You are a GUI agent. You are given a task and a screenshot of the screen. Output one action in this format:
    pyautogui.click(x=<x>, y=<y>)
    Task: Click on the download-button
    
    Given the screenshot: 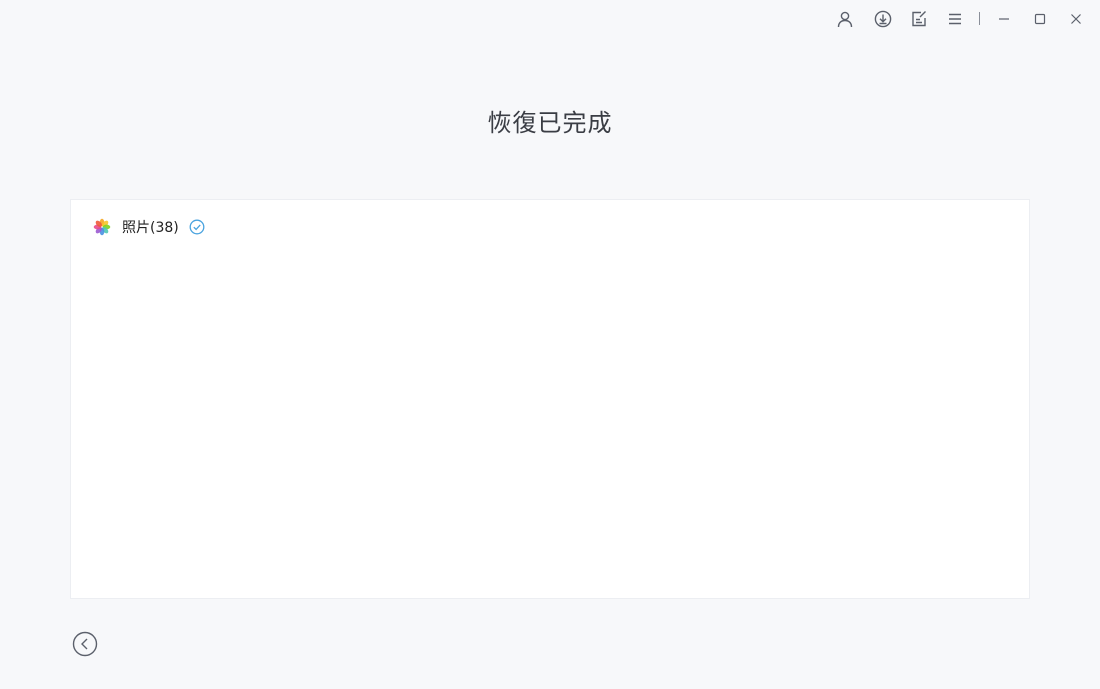 What is the action you would take?
    pyautogui.click(x=883, y=19)
    